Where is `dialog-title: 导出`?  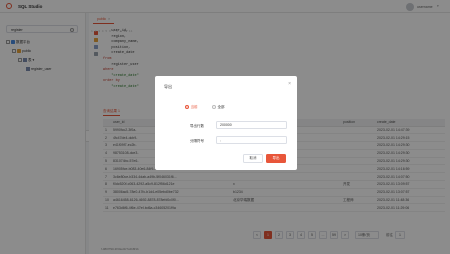
dialog-title: 导出 is located at coordinates (168, 86).